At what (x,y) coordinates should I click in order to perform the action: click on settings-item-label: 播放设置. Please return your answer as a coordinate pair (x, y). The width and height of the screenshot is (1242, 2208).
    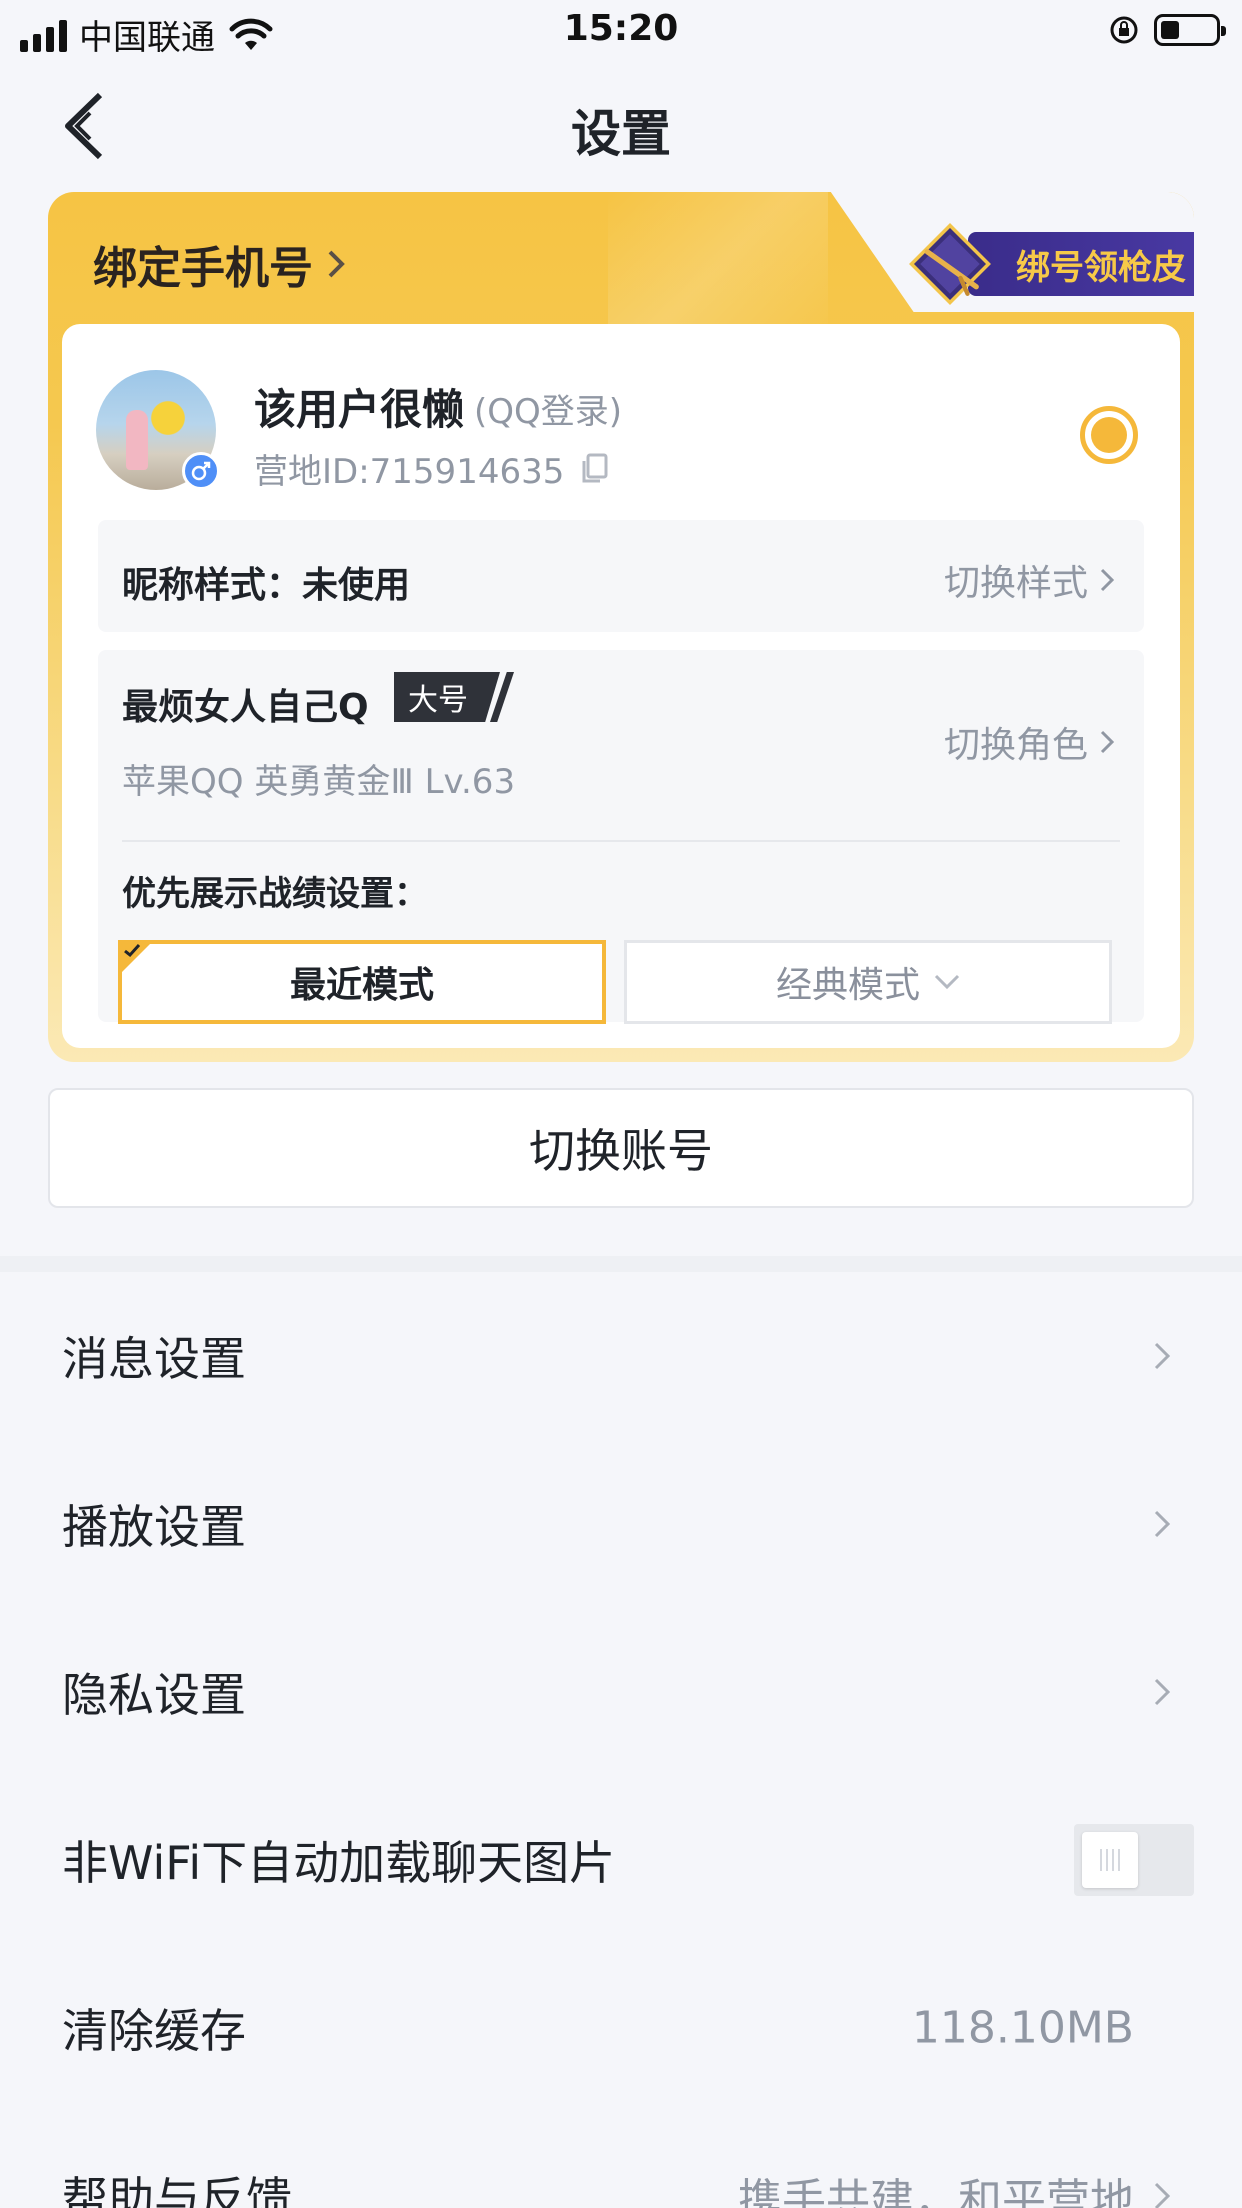
    Looking at the image, I should click on (154, 1527).